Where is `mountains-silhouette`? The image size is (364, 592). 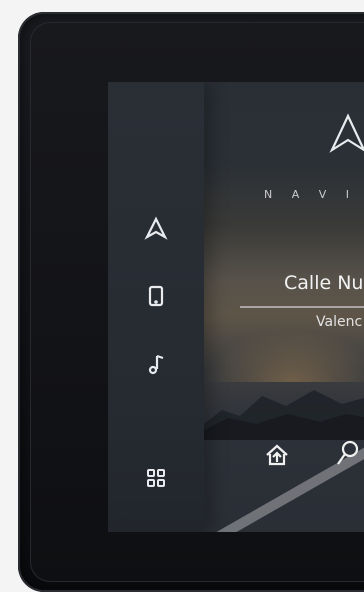 mountains-silhouette is located at coordinates (284, 415).